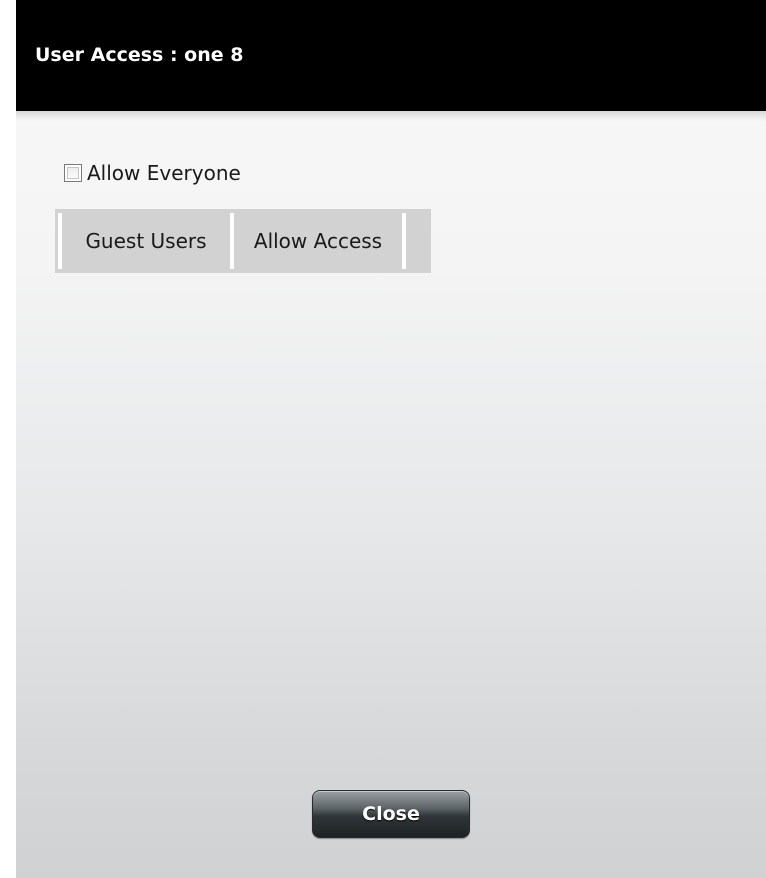  Describe the element at coordinates (404, 241) in the screenshot. I see `column-separator` at that location.